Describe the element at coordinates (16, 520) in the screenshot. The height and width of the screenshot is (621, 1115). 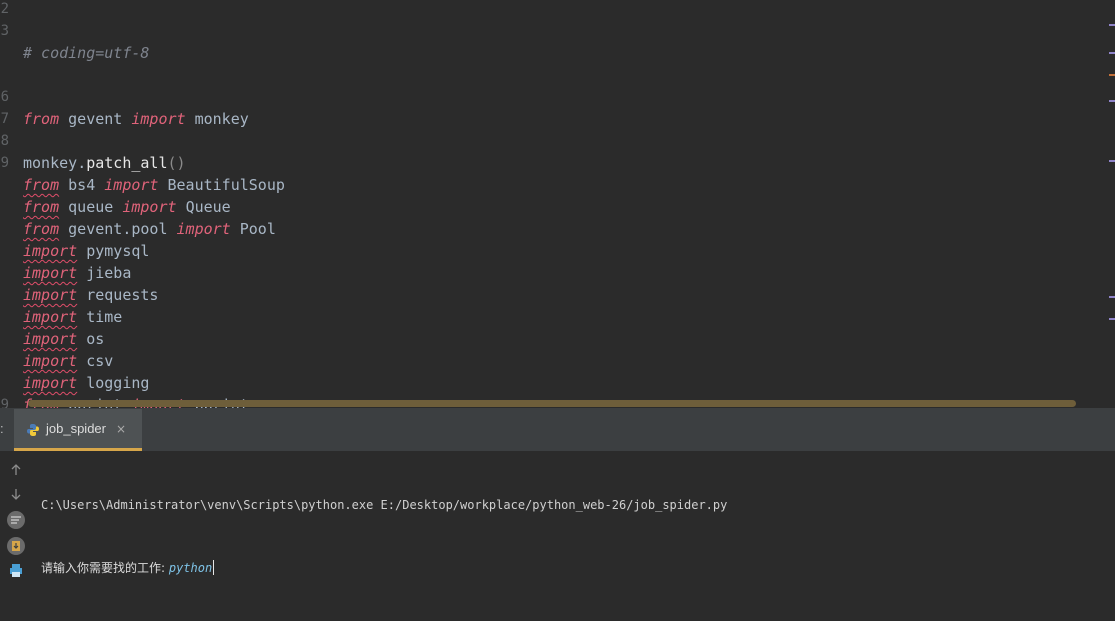
I see `soft-wrap-icon` at that location.